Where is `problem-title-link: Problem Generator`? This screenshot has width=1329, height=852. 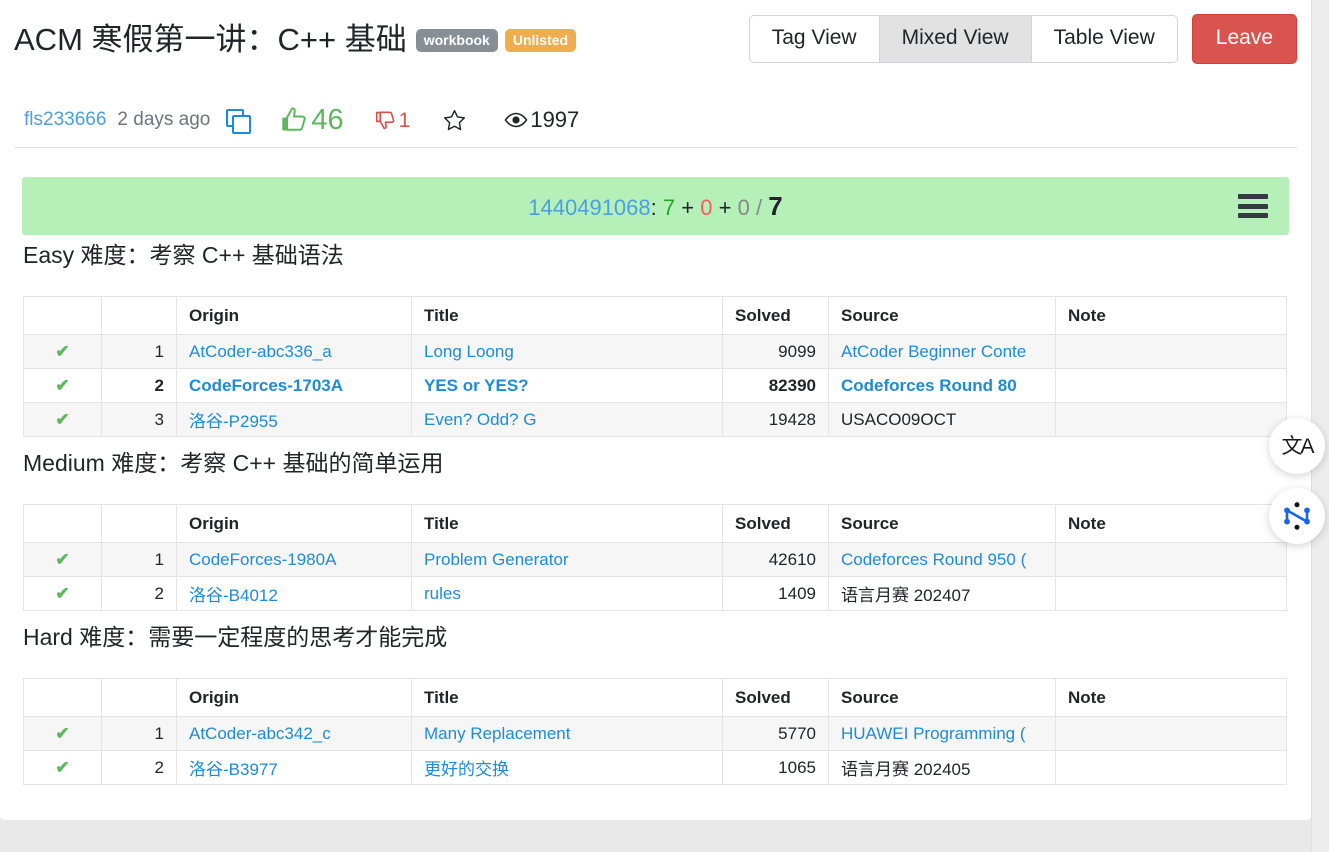 problem-title-link: Problem Generator is located at coordinates (567, 559).